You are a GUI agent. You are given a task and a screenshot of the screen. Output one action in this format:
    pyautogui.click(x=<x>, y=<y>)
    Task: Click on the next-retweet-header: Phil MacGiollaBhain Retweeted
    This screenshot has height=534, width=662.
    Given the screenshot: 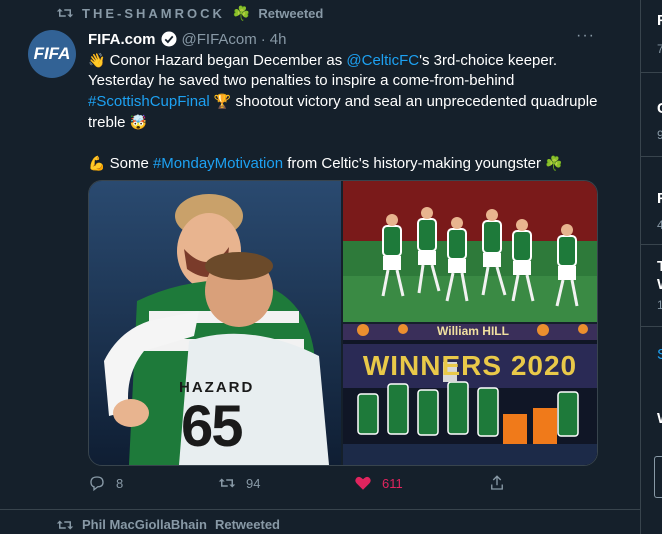 What is the action you would take?
    pyautogui.click(x=168, y=524)
    